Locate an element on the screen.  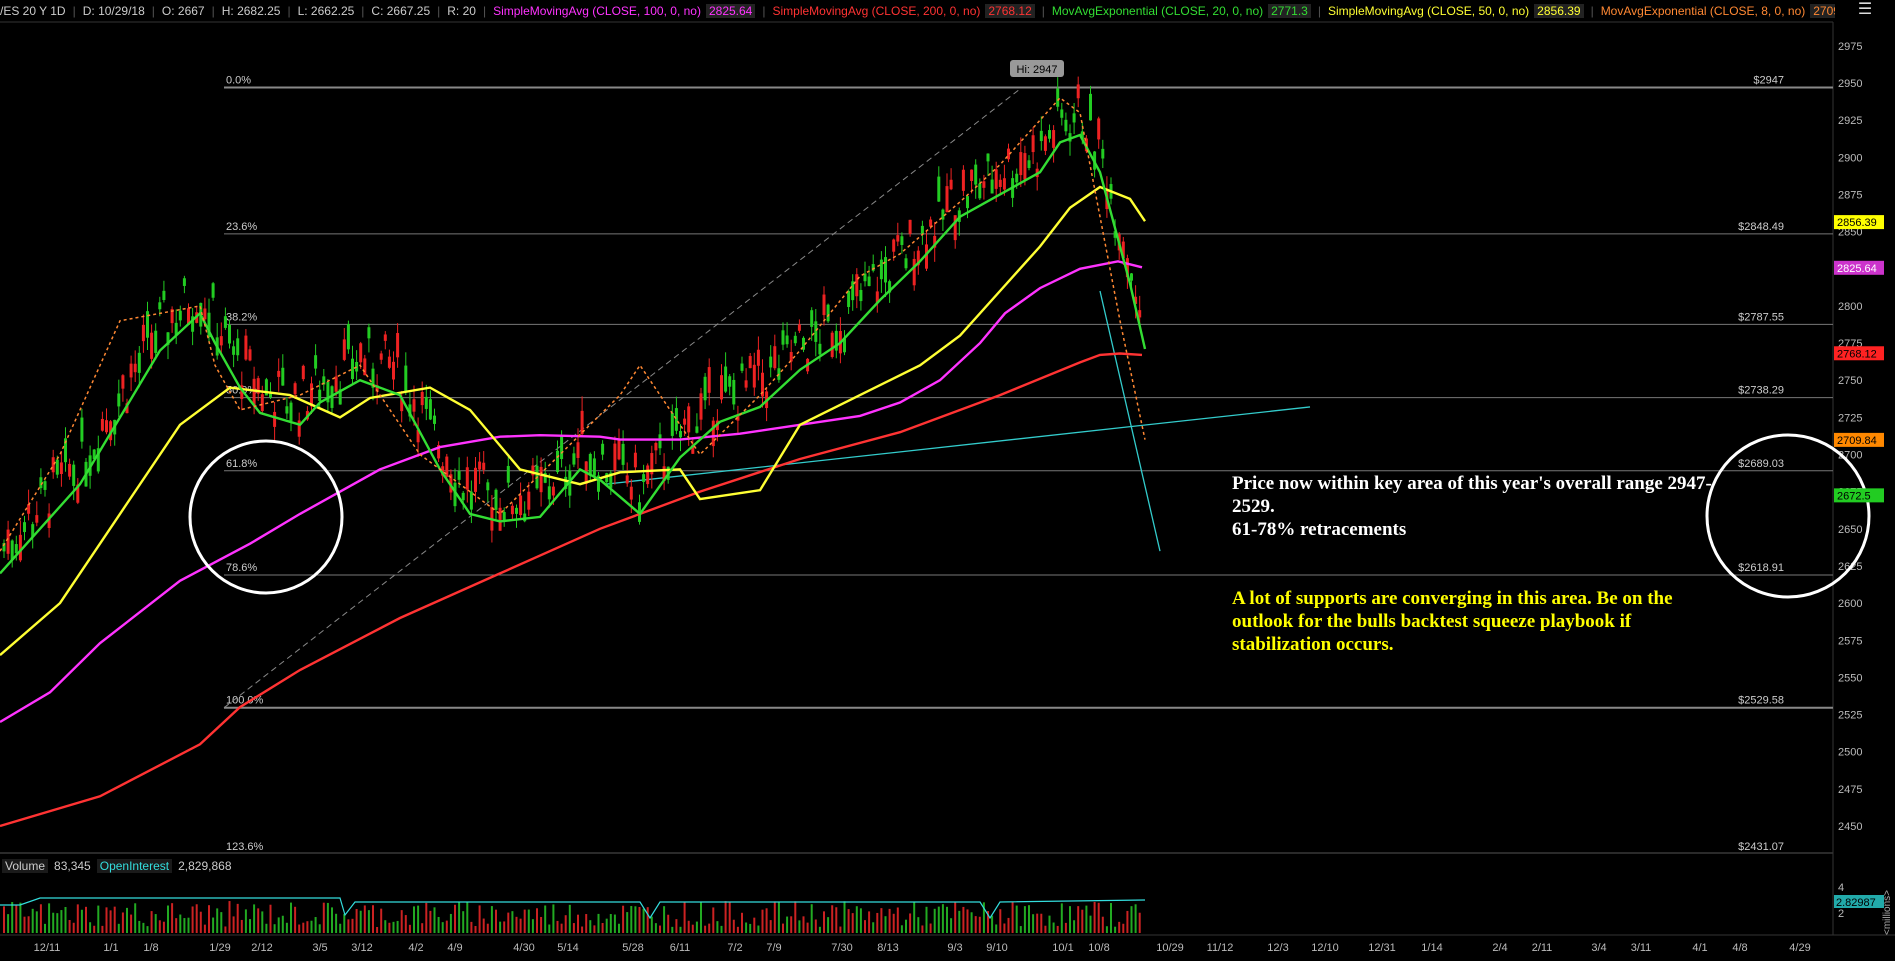
oi-label: OpenInterest is located at coordinates (134, 866).